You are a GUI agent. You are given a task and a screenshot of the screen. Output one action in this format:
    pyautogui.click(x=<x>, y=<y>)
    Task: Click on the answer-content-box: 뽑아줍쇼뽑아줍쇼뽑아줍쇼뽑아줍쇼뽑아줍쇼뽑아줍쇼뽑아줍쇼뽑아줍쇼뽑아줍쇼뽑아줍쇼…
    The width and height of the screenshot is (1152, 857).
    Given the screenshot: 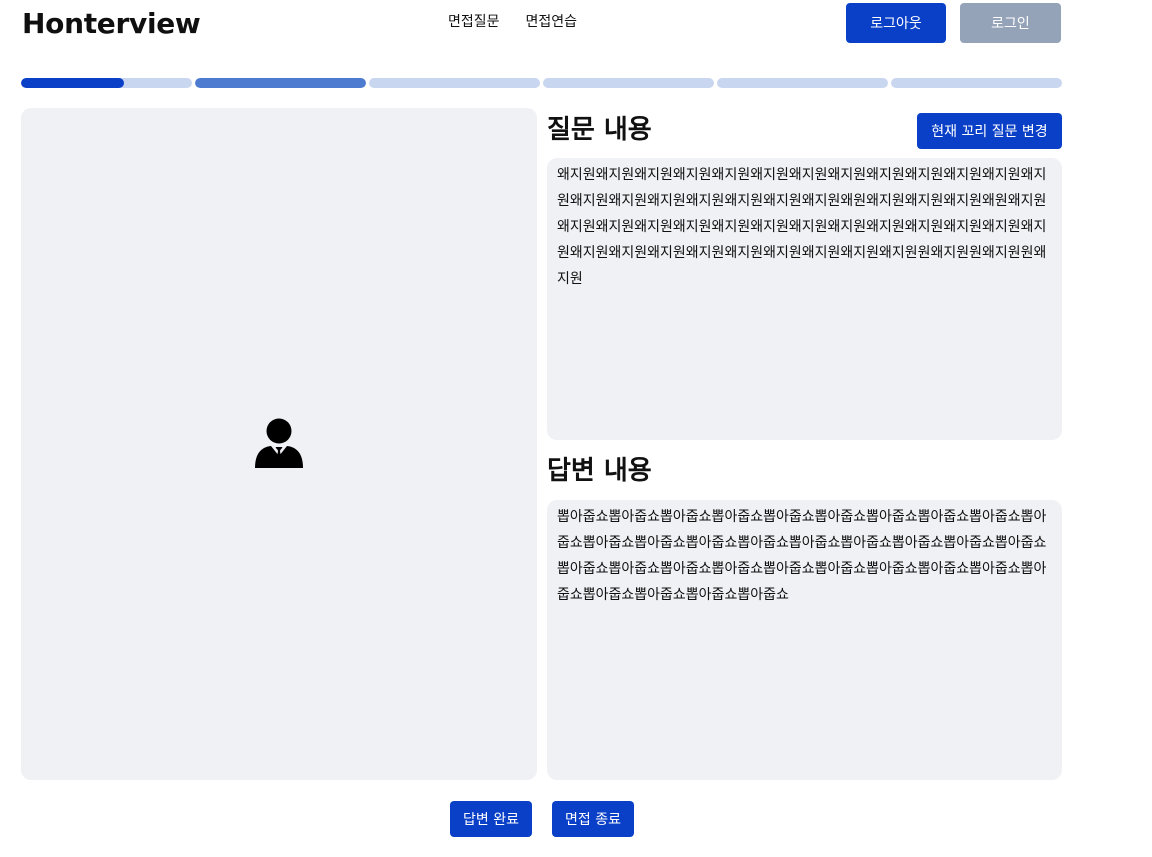 What is the action you would take?
    pyautogui.click(x=804, y=640)
    